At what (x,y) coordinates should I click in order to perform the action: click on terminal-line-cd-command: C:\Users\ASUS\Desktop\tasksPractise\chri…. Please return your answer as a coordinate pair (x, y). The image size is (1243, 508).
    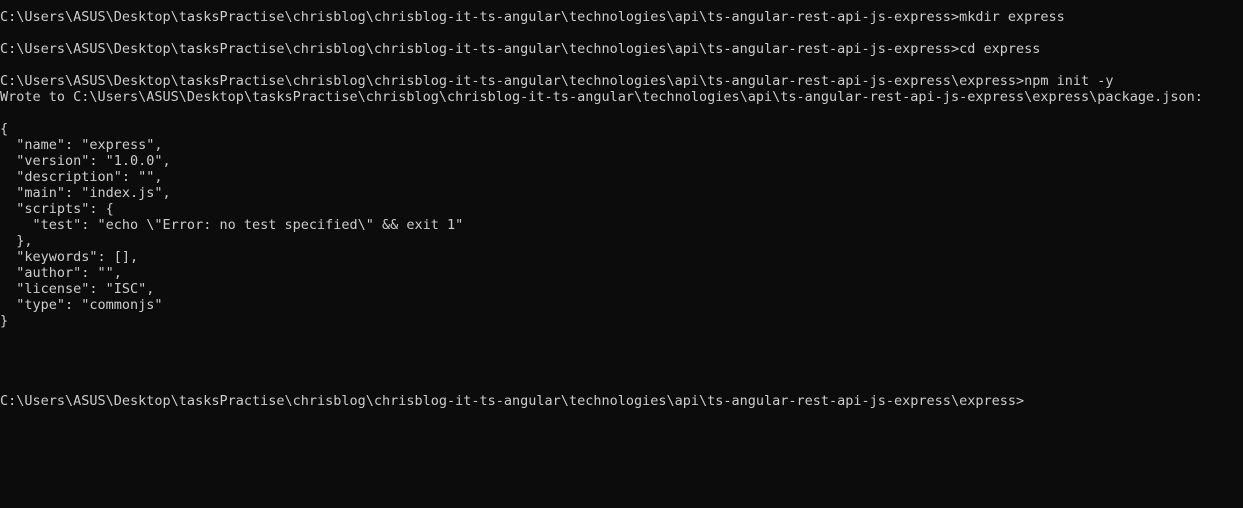
    Looking at the image, I should click on (520, 49).